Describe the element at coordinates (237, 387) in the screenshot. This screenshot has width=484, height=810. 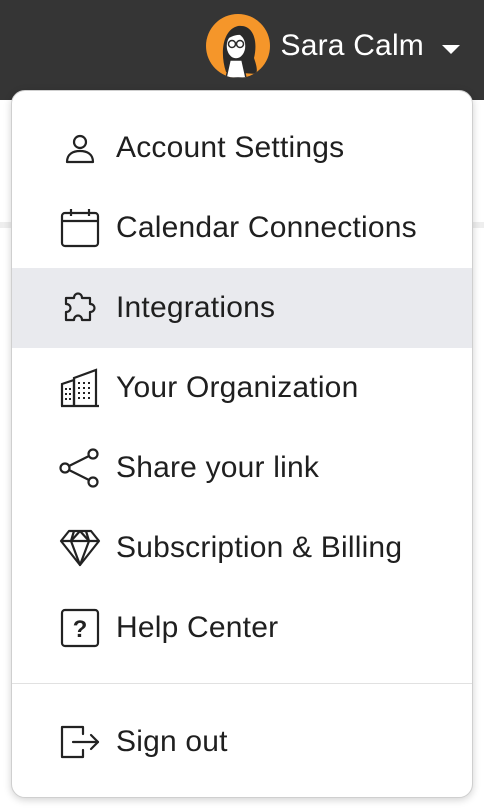
I see `menu-item-label: Your Organization` at that location.